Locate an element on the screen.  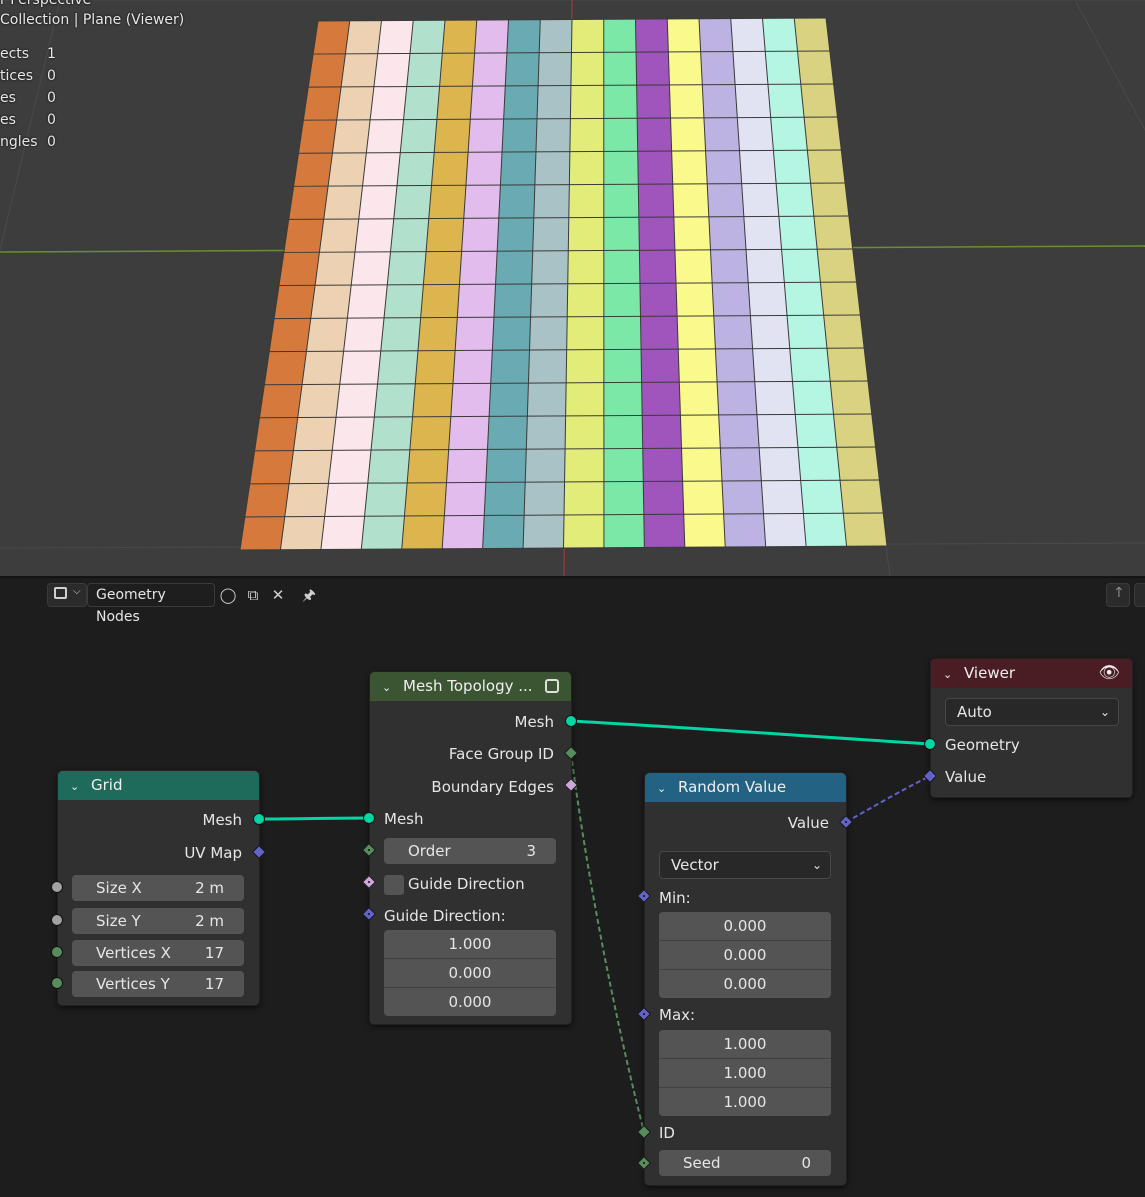
topology-output-mesh-label: Mesh is located at coordinates (534, 722).